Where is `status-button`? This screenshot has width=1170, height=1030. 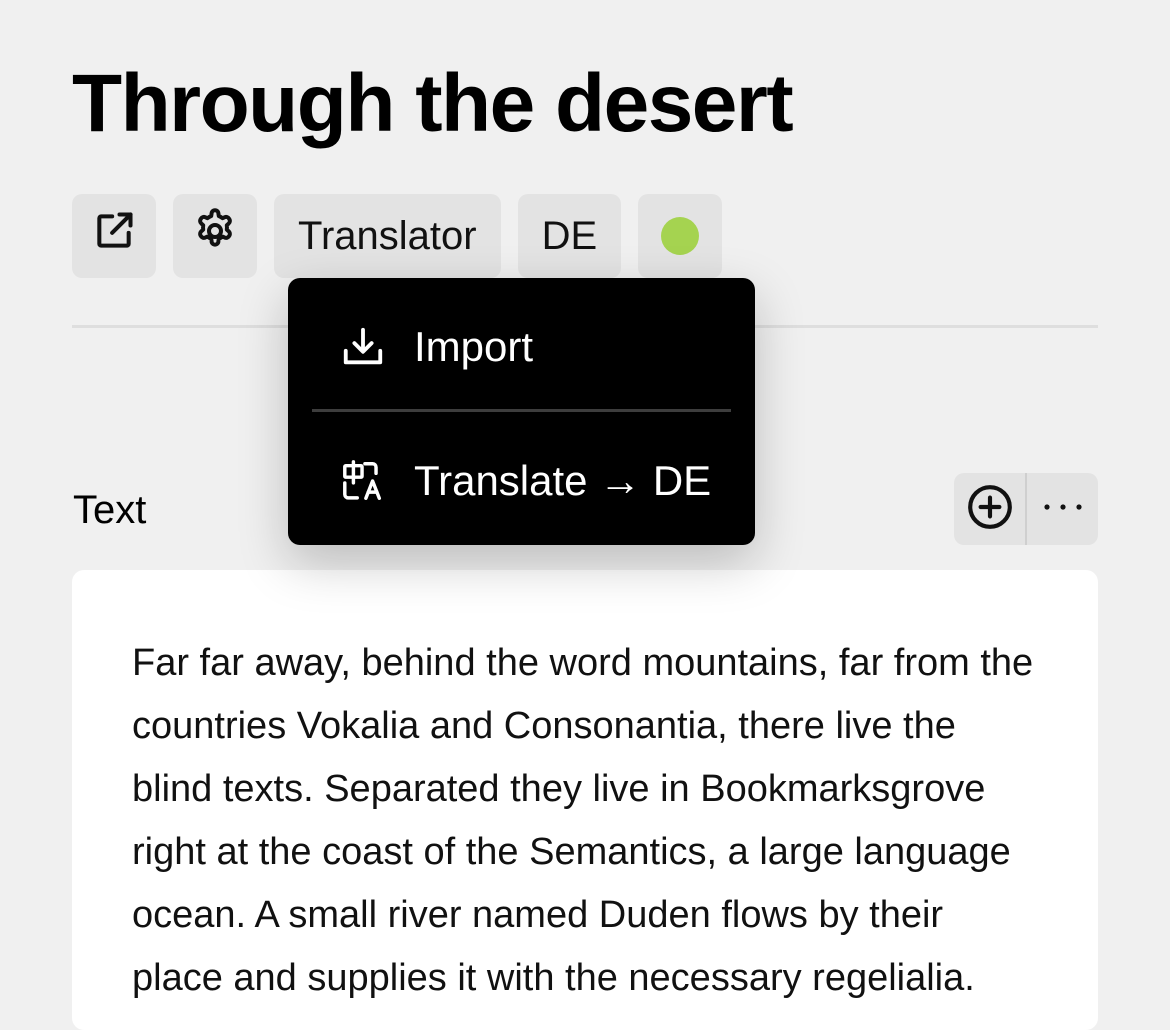 status-button is located at coordinates (680, 236).